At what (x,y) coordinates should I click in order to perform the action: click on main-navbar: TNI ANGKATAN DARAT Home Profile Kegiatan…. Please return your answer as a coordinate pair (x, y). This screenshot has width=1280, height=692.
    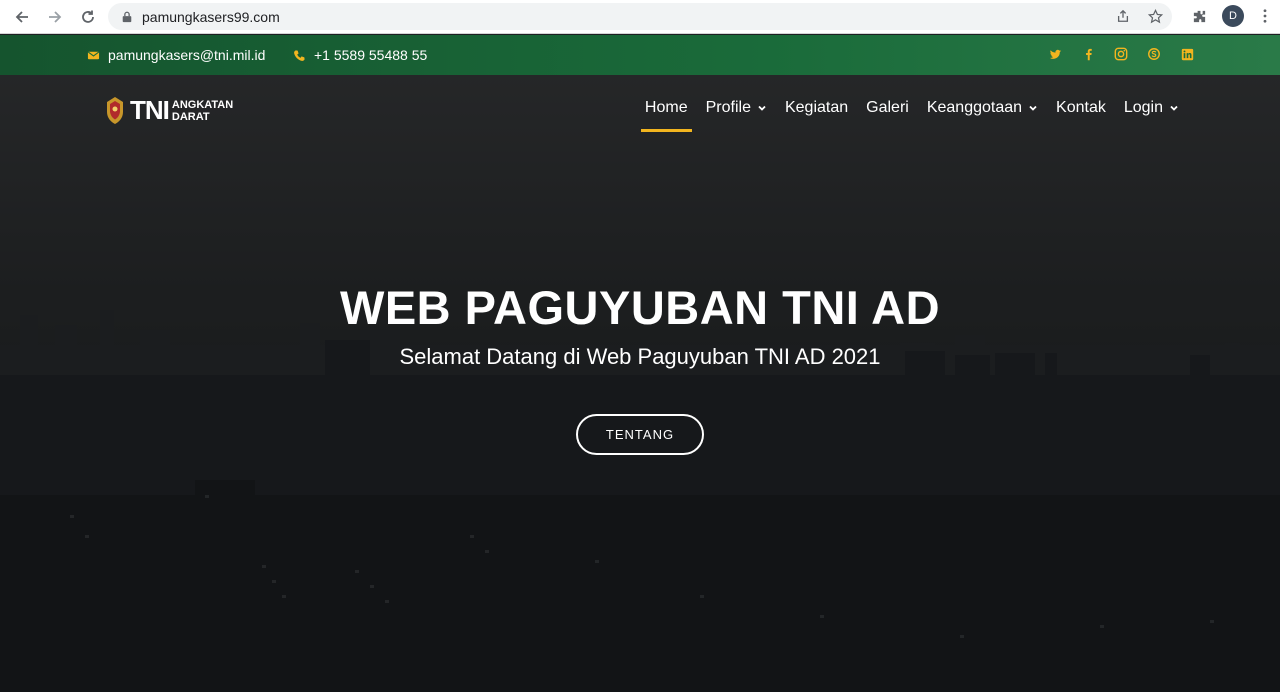
    Looking at the image, I should click on (640, 108).